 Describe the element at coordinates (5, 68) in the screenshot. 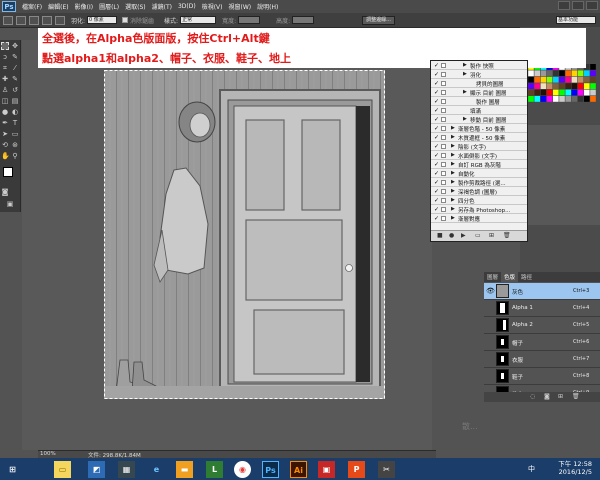

I see `crop-tool-icon: ⌗` at that location.